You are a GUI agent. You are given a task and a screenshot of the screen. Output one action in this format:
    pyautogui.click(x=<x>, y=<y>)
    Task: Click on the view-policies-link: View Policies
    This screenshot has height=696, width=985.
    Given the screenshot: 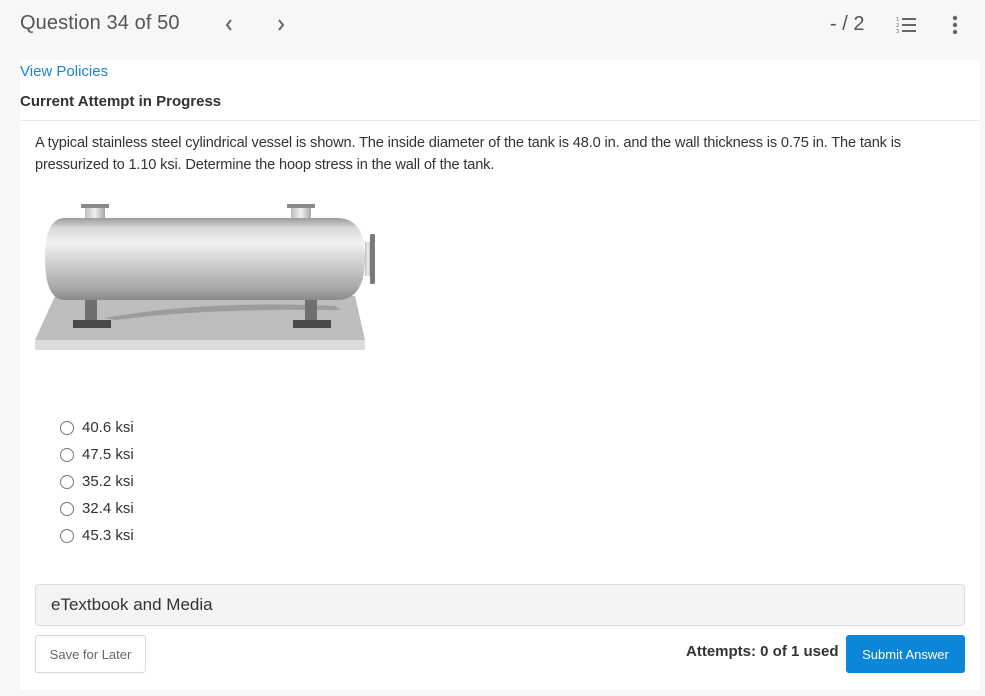 What is the action you would take?
    pyautogui.click(x=64, y=71)
    